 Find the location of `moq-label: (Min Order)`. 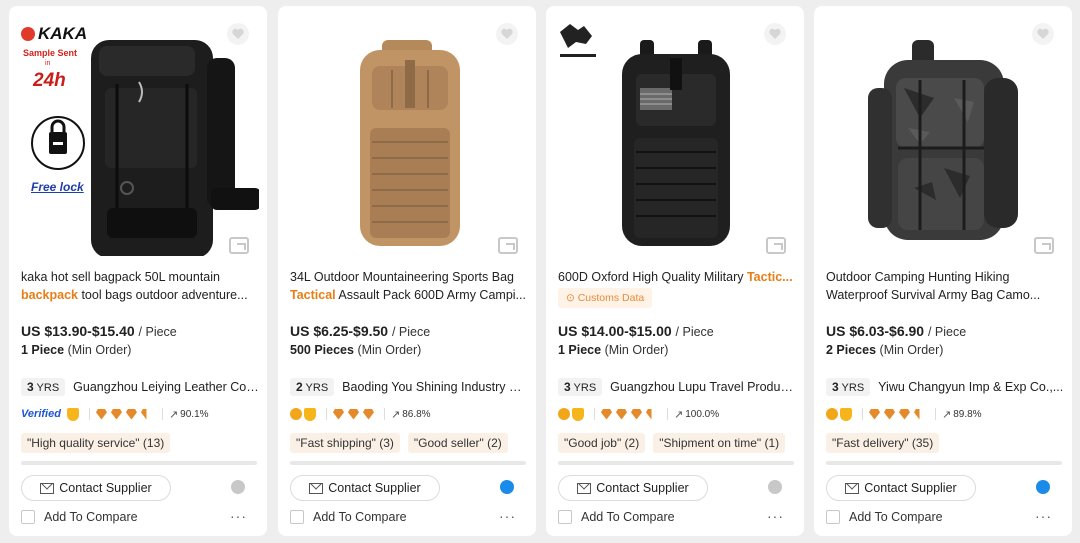

moq-label: (Min Order) is located at coordinates (911, 350).